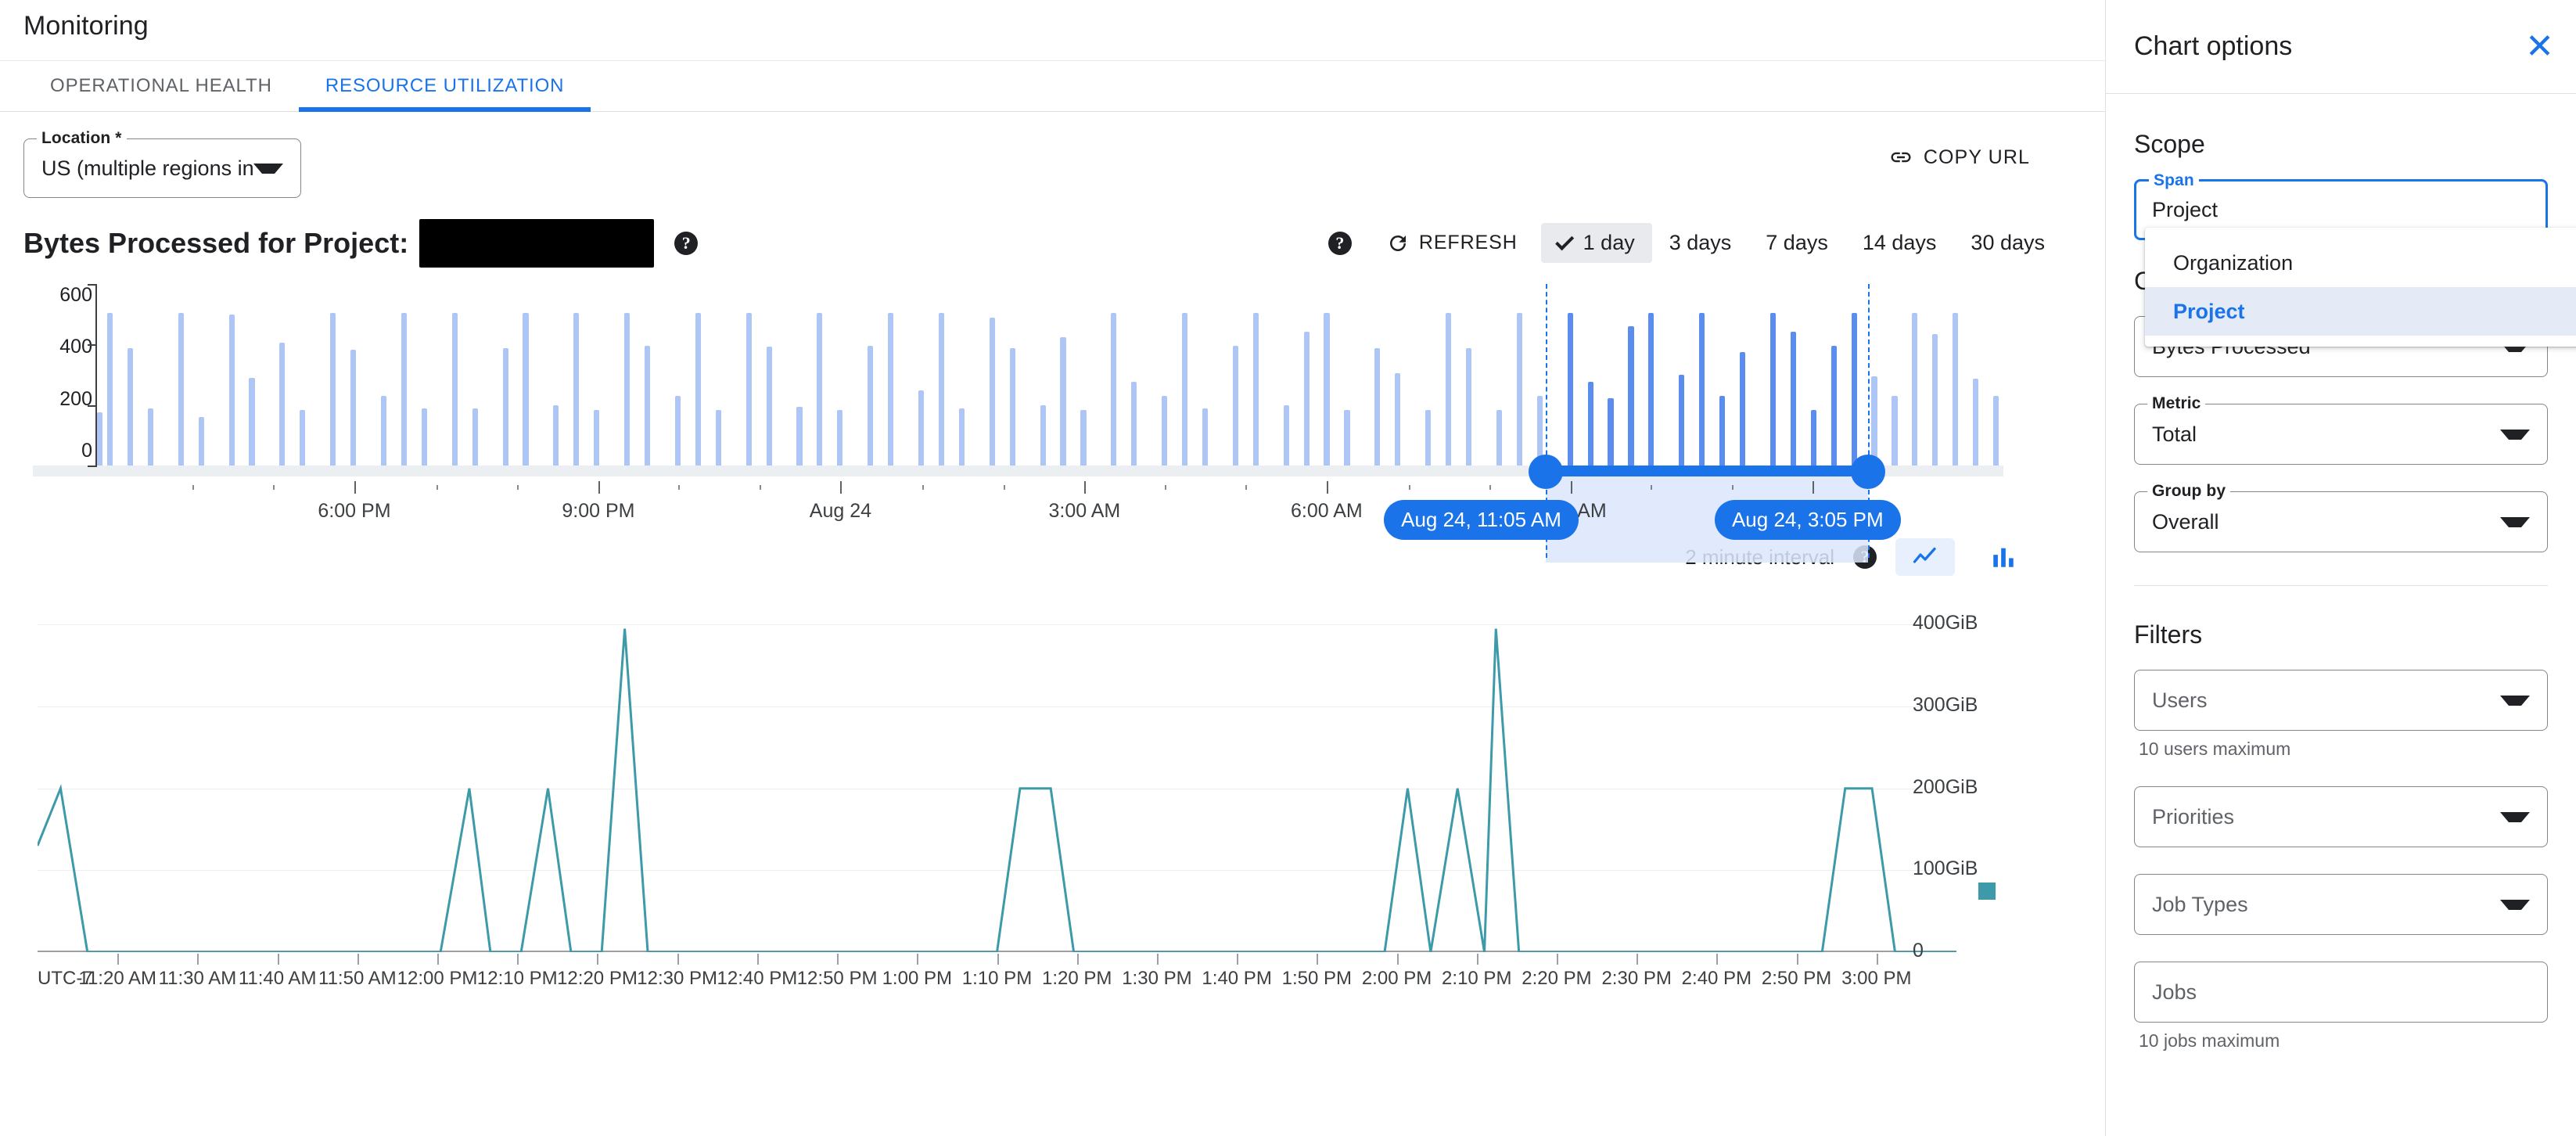 This screenshot has height=1136, width=2576. What do you see at coordinates (87, 451) in the screenshot?
I see `y-tick-0: 0` at bounding box center [87, 451].